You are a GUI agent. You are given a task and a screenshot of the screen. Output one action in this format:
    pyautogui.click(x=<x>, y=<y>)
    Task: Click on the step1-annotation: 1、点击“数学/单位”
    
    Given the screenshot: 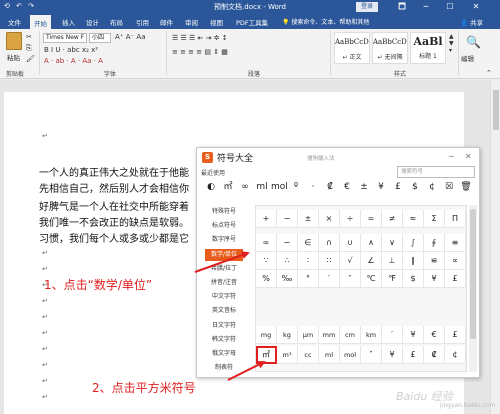 What is the action you would take?
    pyautogui.click(x=98, y=285)
    